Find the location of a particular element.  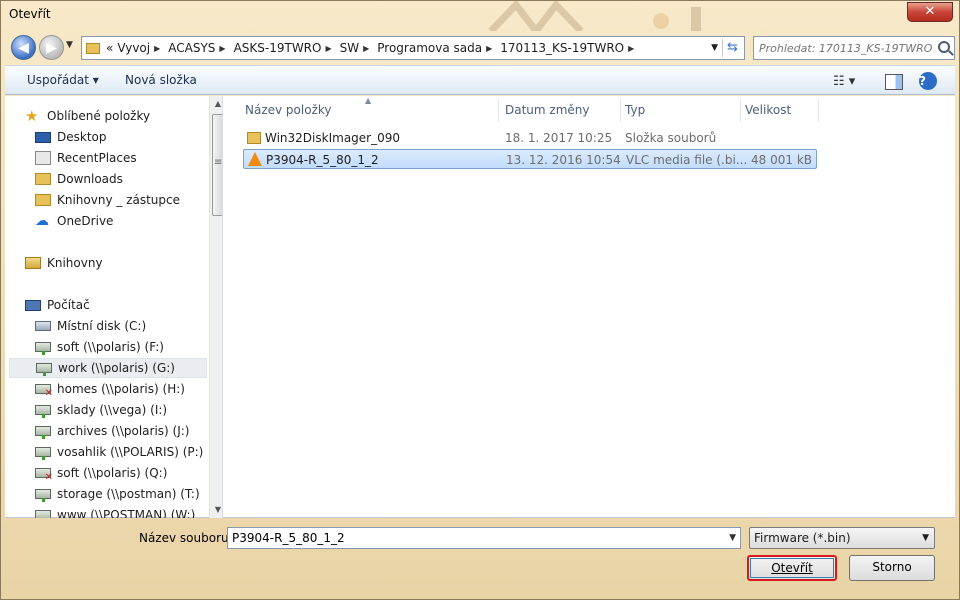

cloud-icon: ☁ is located at coordinates (42, 221).